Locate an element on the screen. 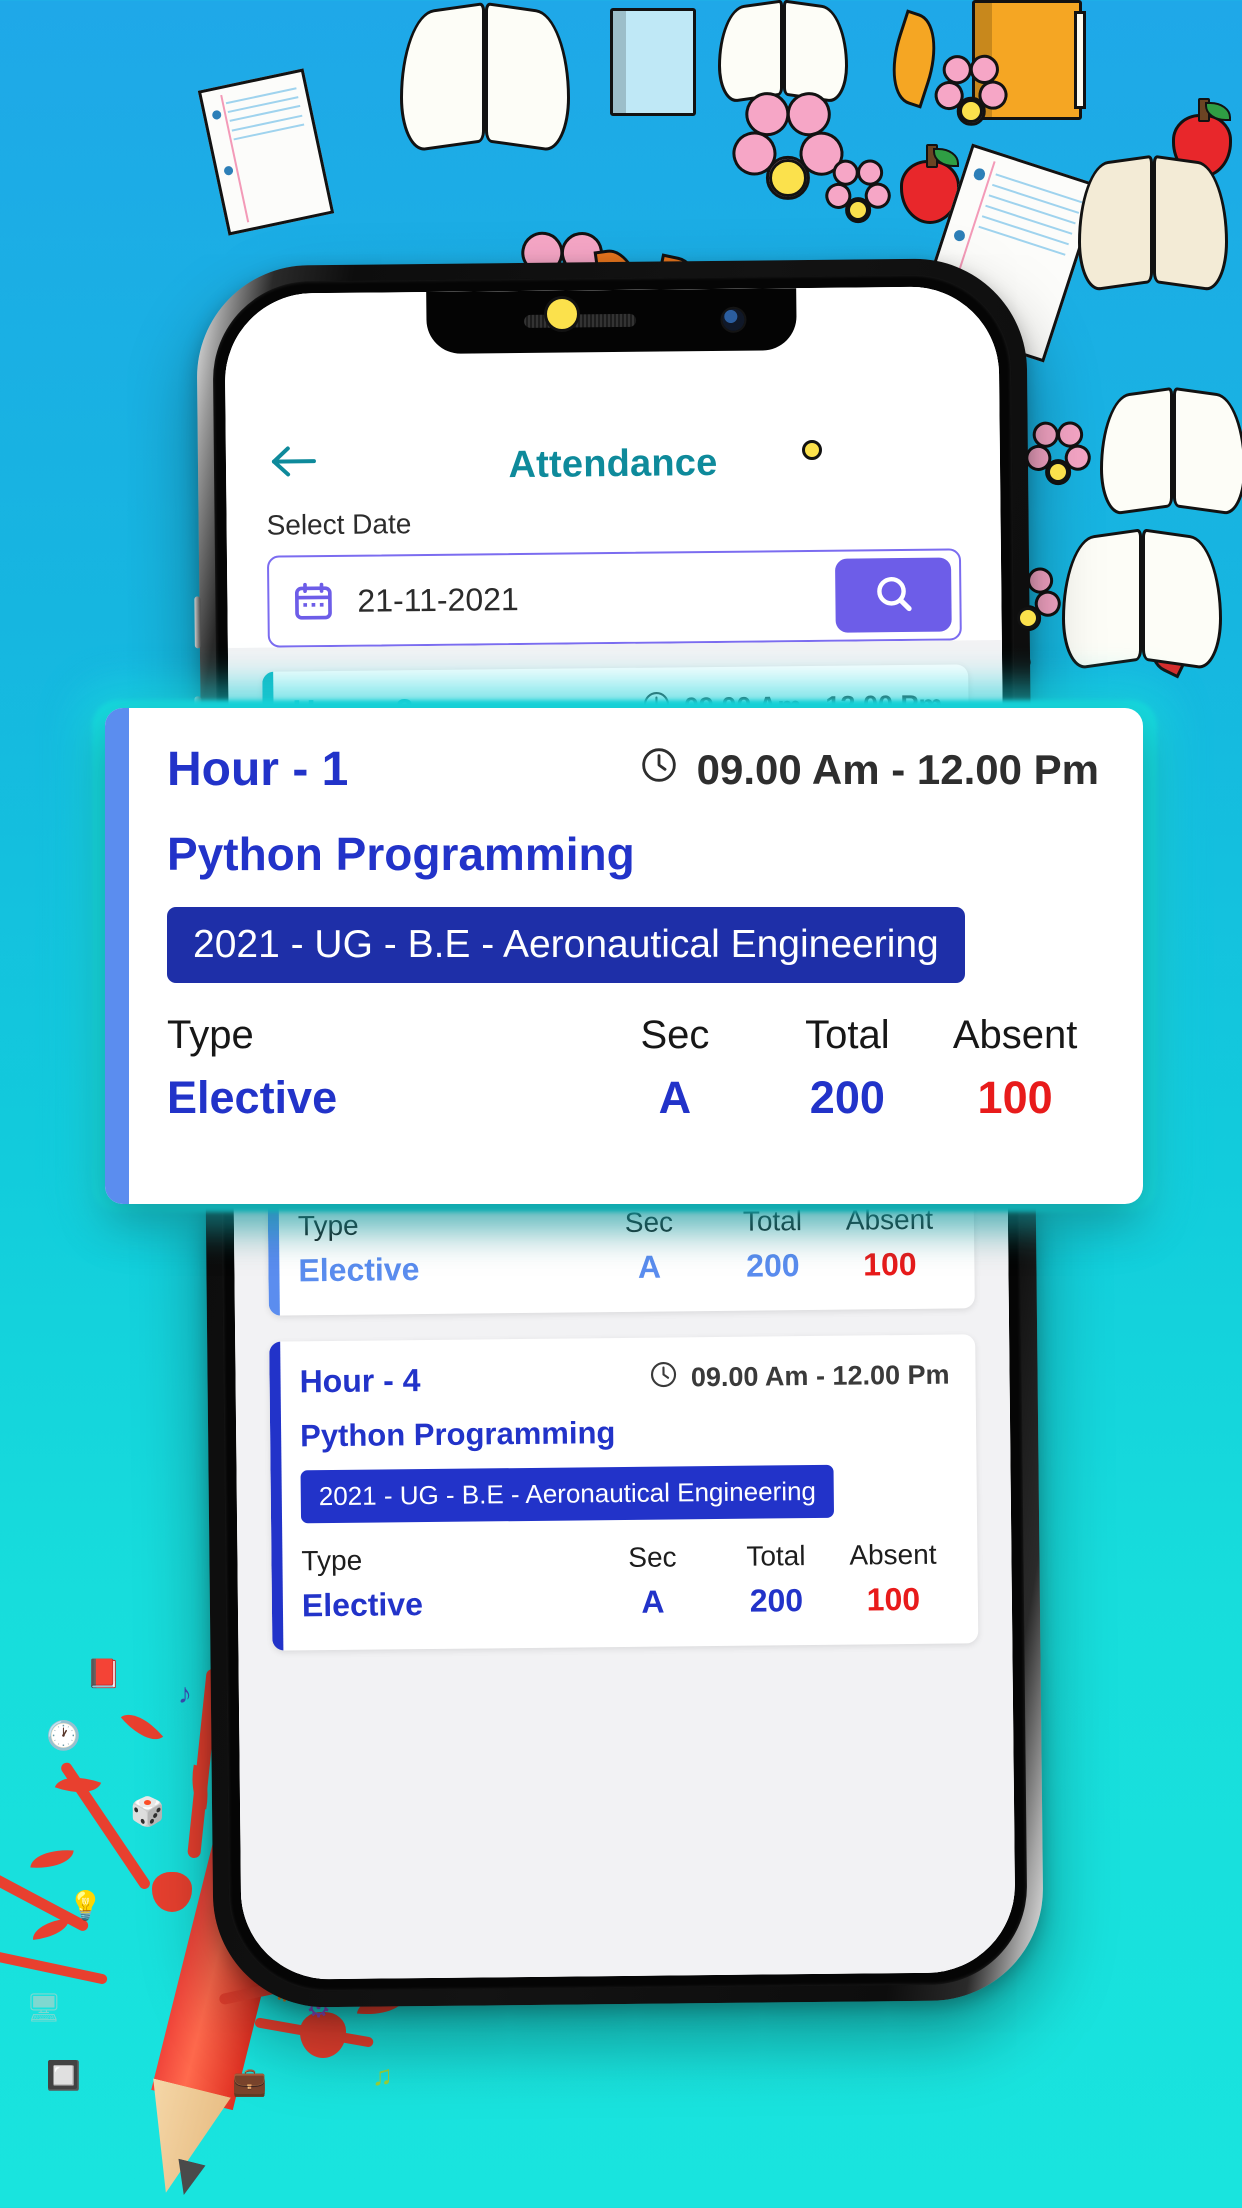 The width and height of the screenshot is (1242, 2208). popup-hour-label: Hour - 1 is located at coordinates (258, 769).